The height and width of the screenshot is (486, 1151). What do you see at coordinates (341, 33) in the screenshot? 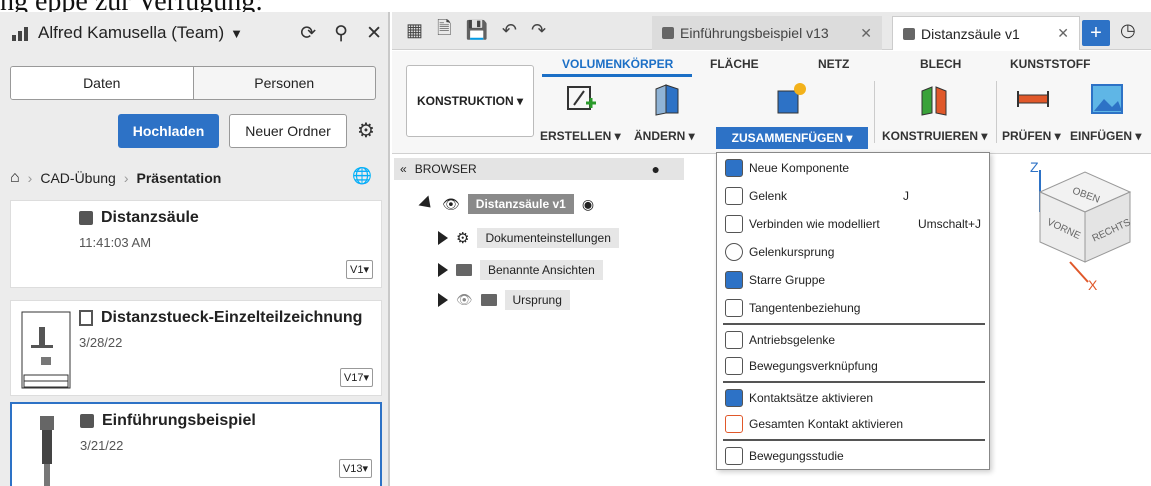
I see `search-icon: ⚲` at bounding box center [341, 33].